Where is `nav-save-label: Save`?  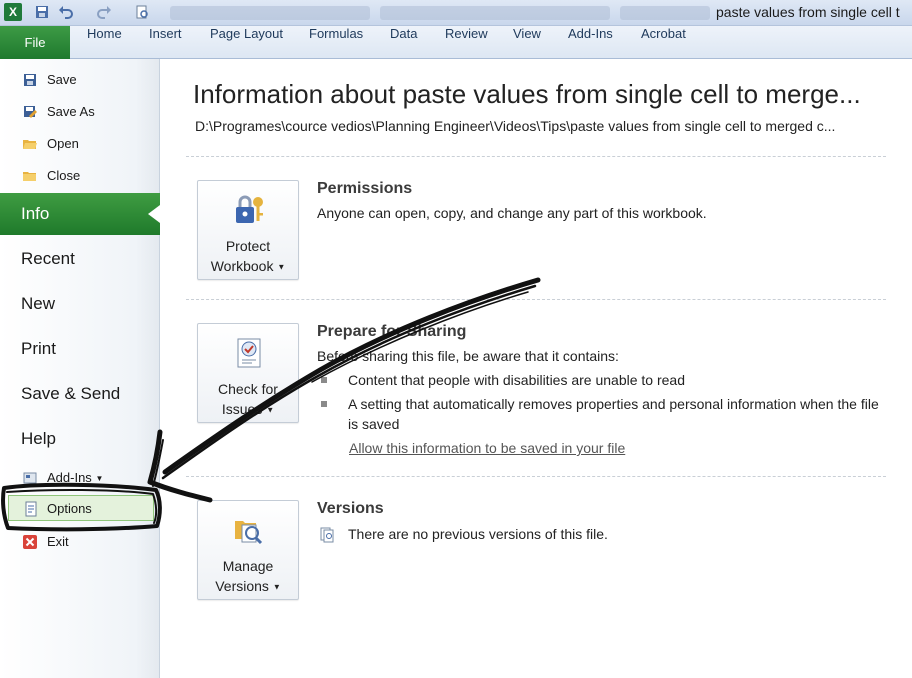 nav-save-label: Save is located at coordinates (62, 79).